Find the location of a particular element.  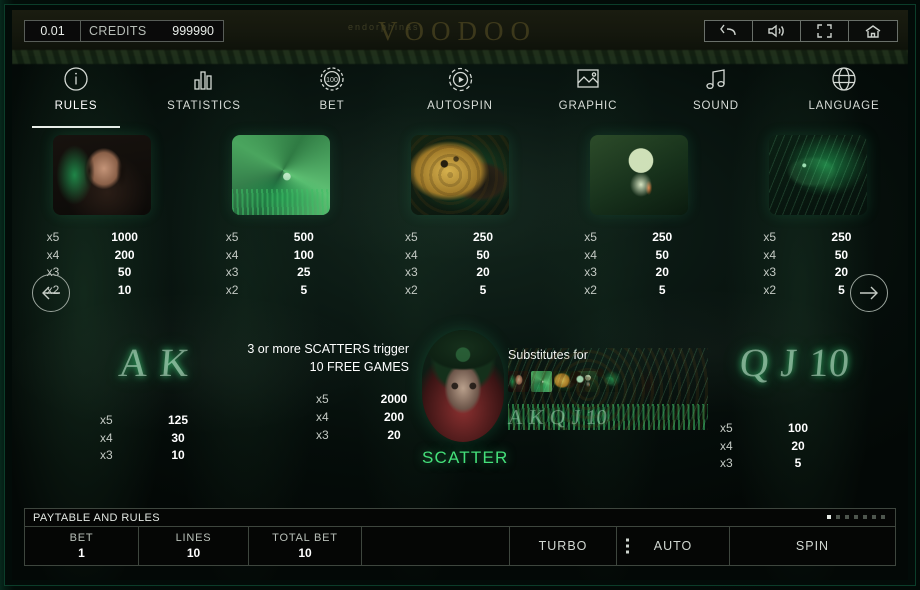

tab-label: GRAPHIC is located at coordinates (588, 106).